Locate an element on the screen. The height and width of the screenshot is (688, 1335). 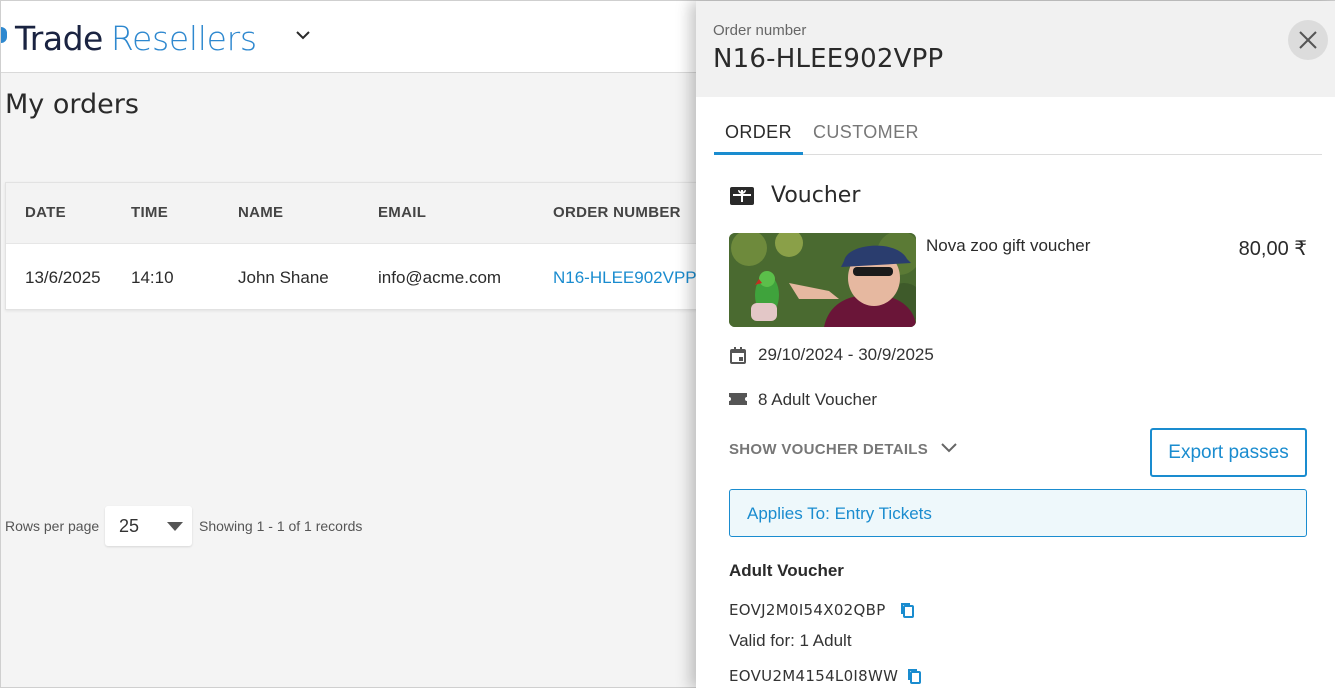
ticket-icon is located at coordinates (738, 399).